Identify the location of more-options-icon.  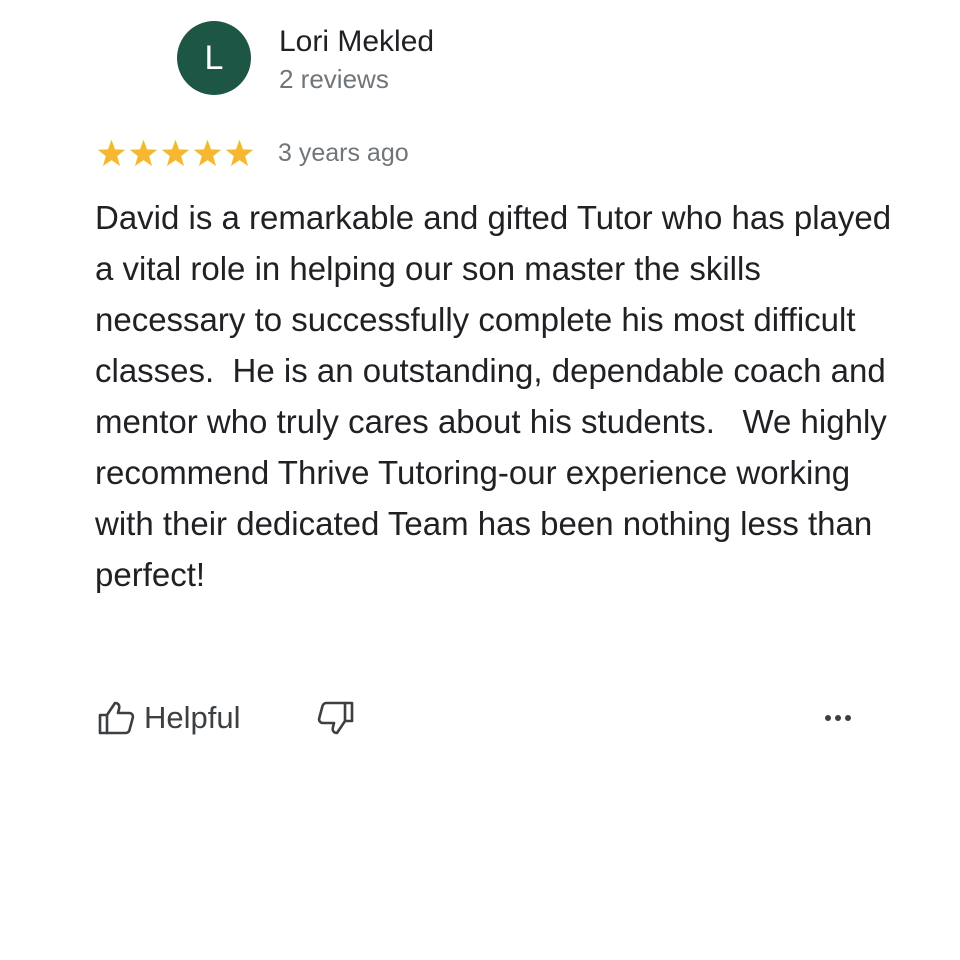
(838, 718).